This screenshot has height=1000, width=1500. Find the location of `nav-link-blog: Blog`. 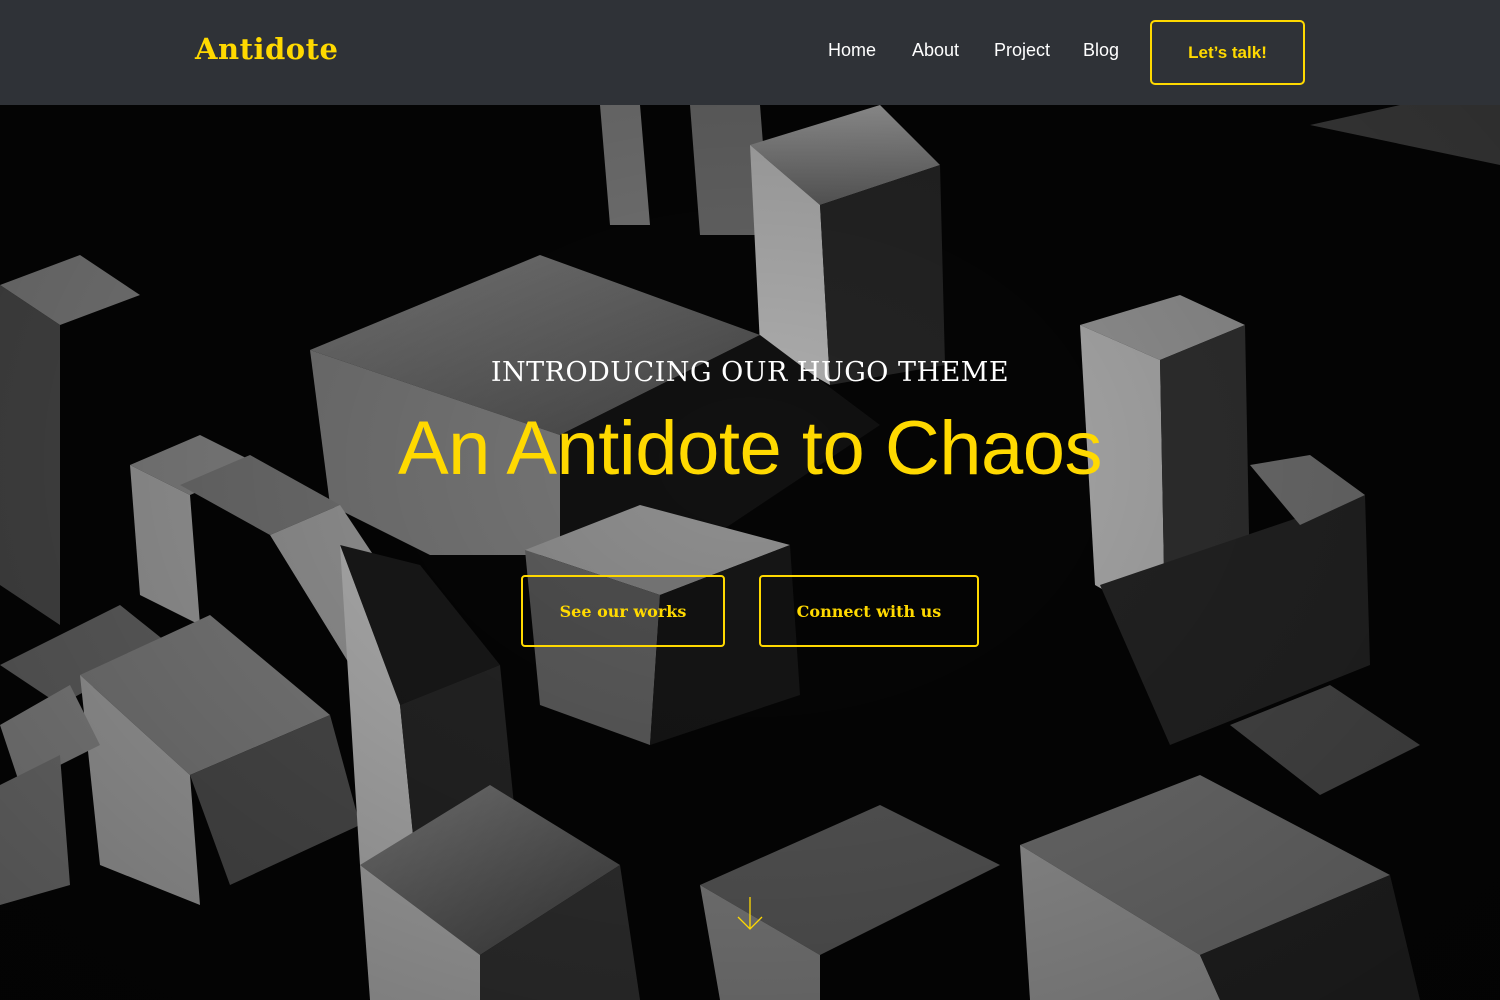

nav-link-blog: Blog is located at coordinates (1101, 50).